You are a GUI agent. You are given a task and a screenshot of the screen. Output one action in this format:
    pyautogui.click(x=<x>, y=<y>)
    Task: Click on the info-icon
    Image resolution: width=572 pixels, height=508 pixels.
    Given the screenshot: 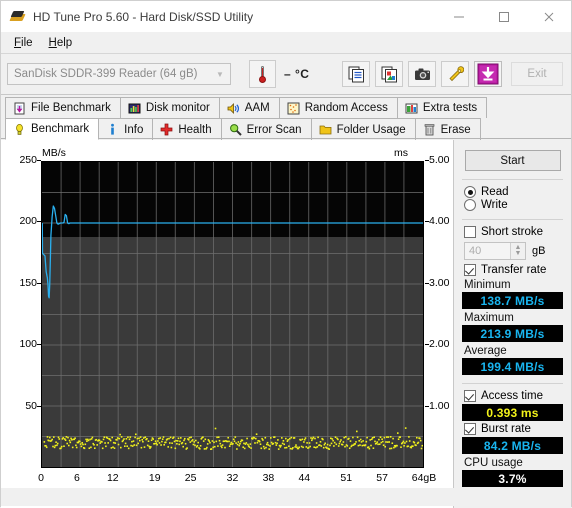 What is the action you would take?
    pyautogui.click(x=112, y=129)
    